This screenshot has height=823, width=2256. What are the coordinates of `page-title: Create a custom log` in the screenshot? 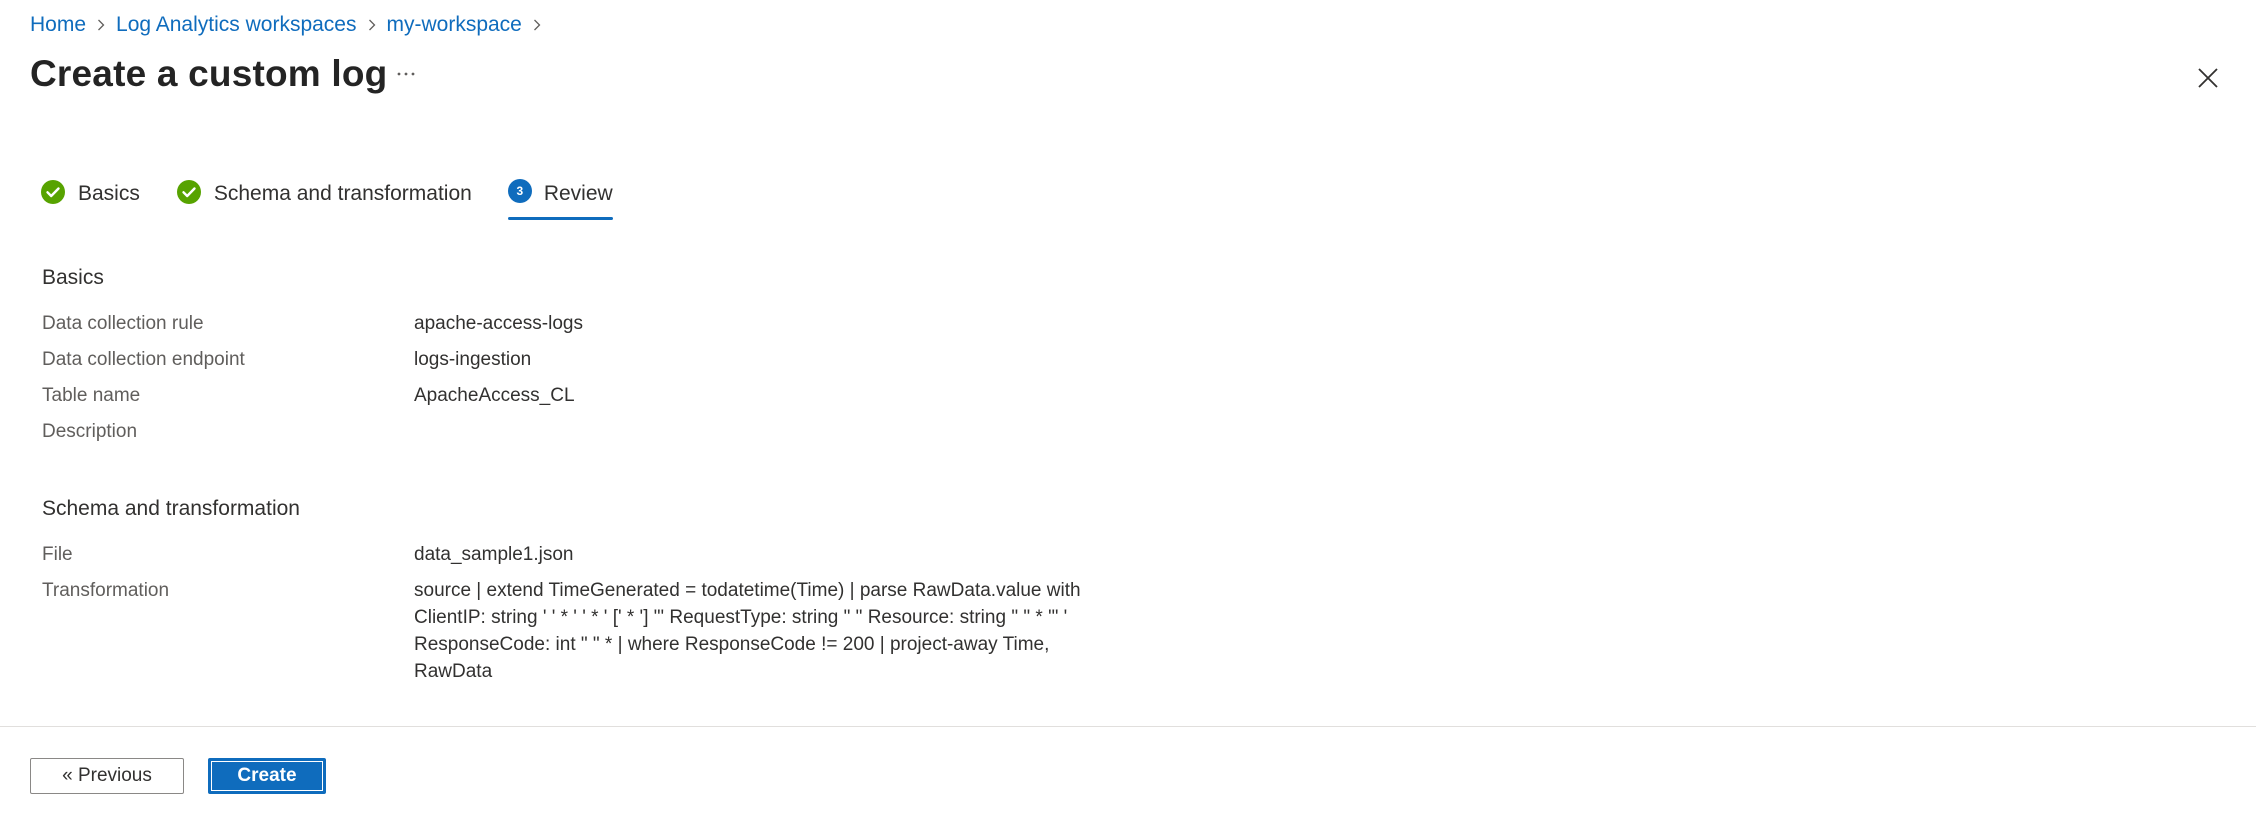 It's located at (209, 73).